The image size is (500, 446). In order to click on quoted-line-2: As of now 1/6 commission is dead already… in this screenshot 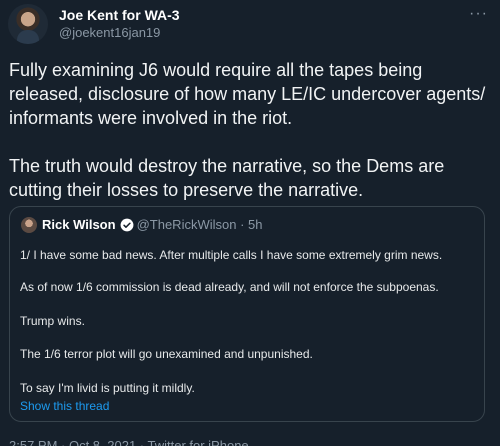, I will do `click(229, 287)`.